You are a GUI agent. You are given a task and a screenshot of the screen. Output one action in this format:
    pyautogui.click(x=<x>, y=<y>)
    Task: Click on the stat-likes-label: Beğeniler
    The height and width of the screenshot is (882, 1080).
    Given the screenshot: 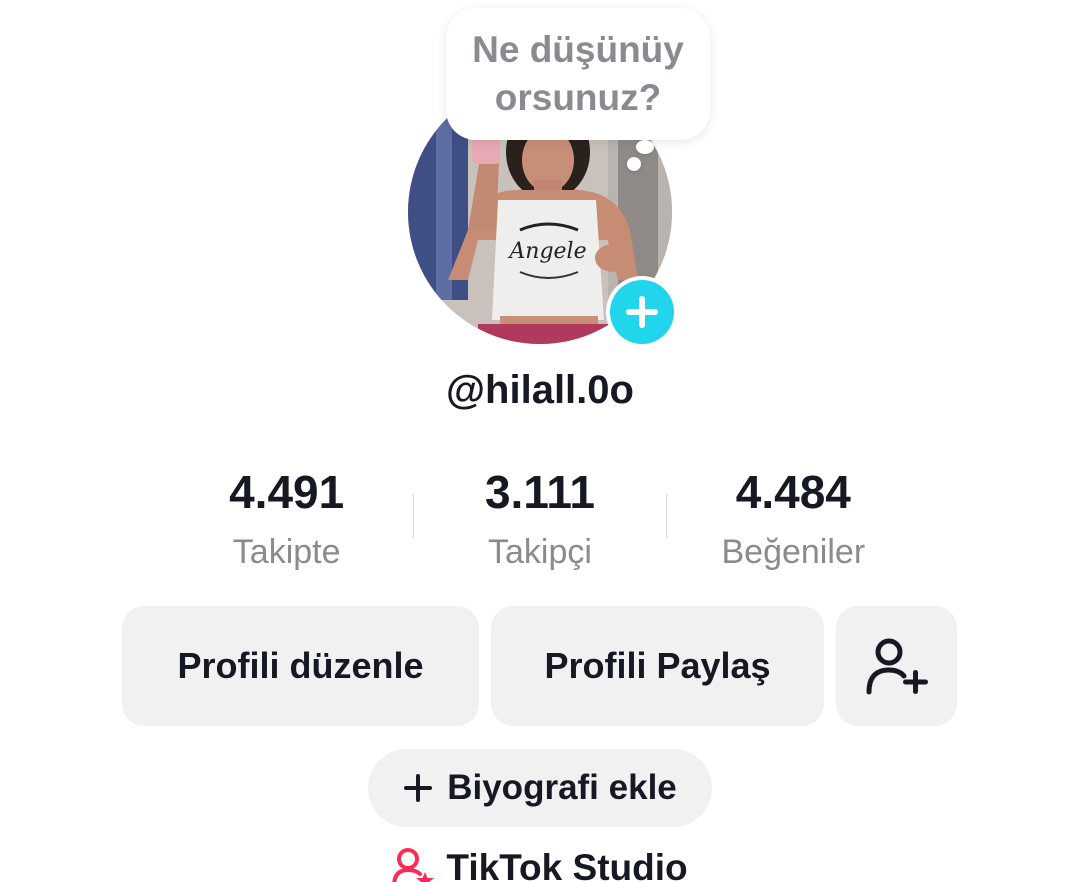 What is the action you would take?
    pyautogui.click(x=793, y=552)
    